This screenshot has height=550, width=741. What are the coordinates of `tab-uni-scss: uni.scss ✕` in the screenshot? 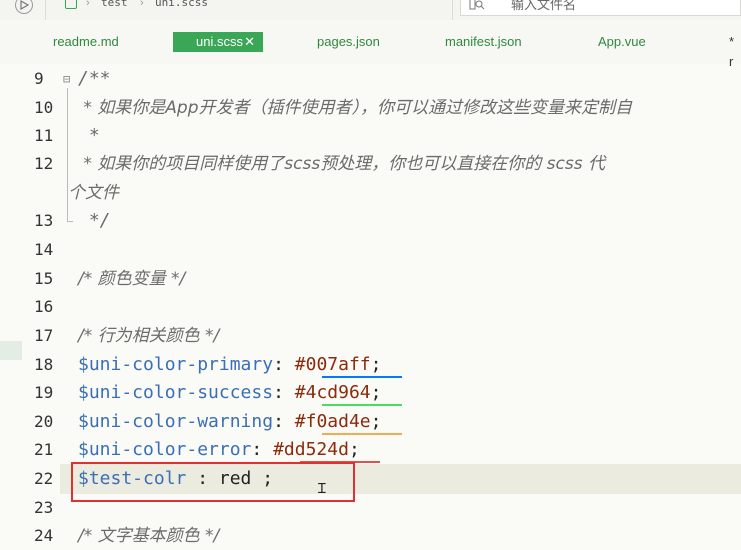 It's located at (218, 42).